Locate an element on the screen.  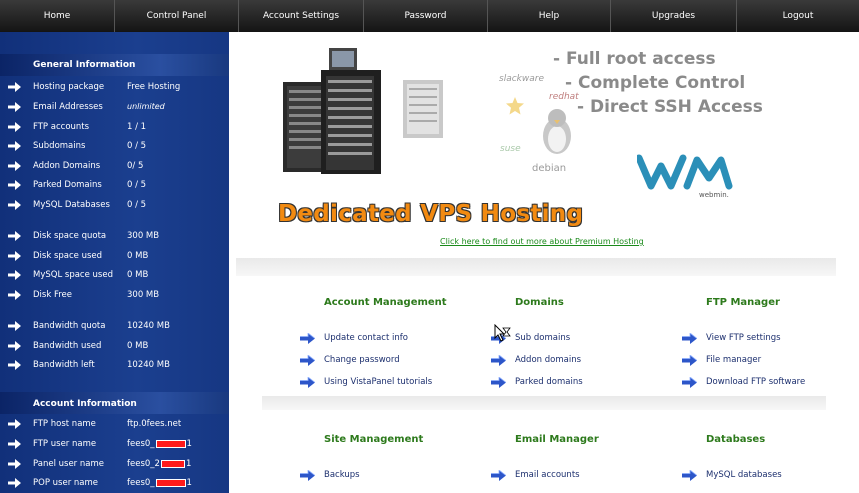
panel-divider is located at coordinates (544, 403).